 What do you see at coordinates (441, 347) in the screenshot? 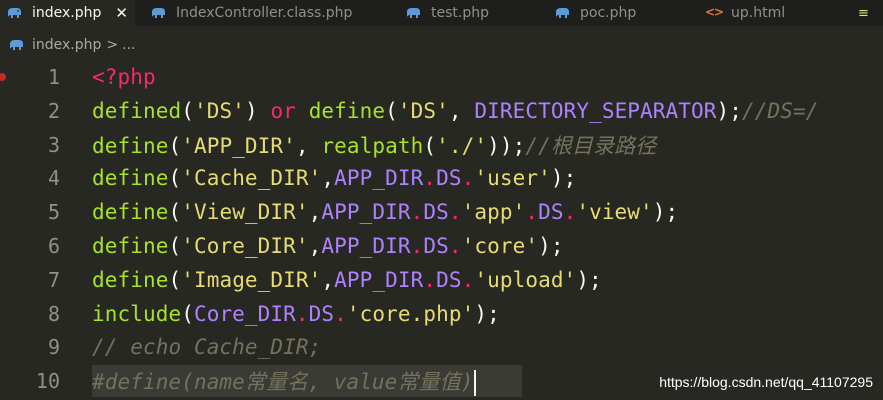
I see `code-line: 9 // echo Cache_DIR;` at bounding box center [441, 347].